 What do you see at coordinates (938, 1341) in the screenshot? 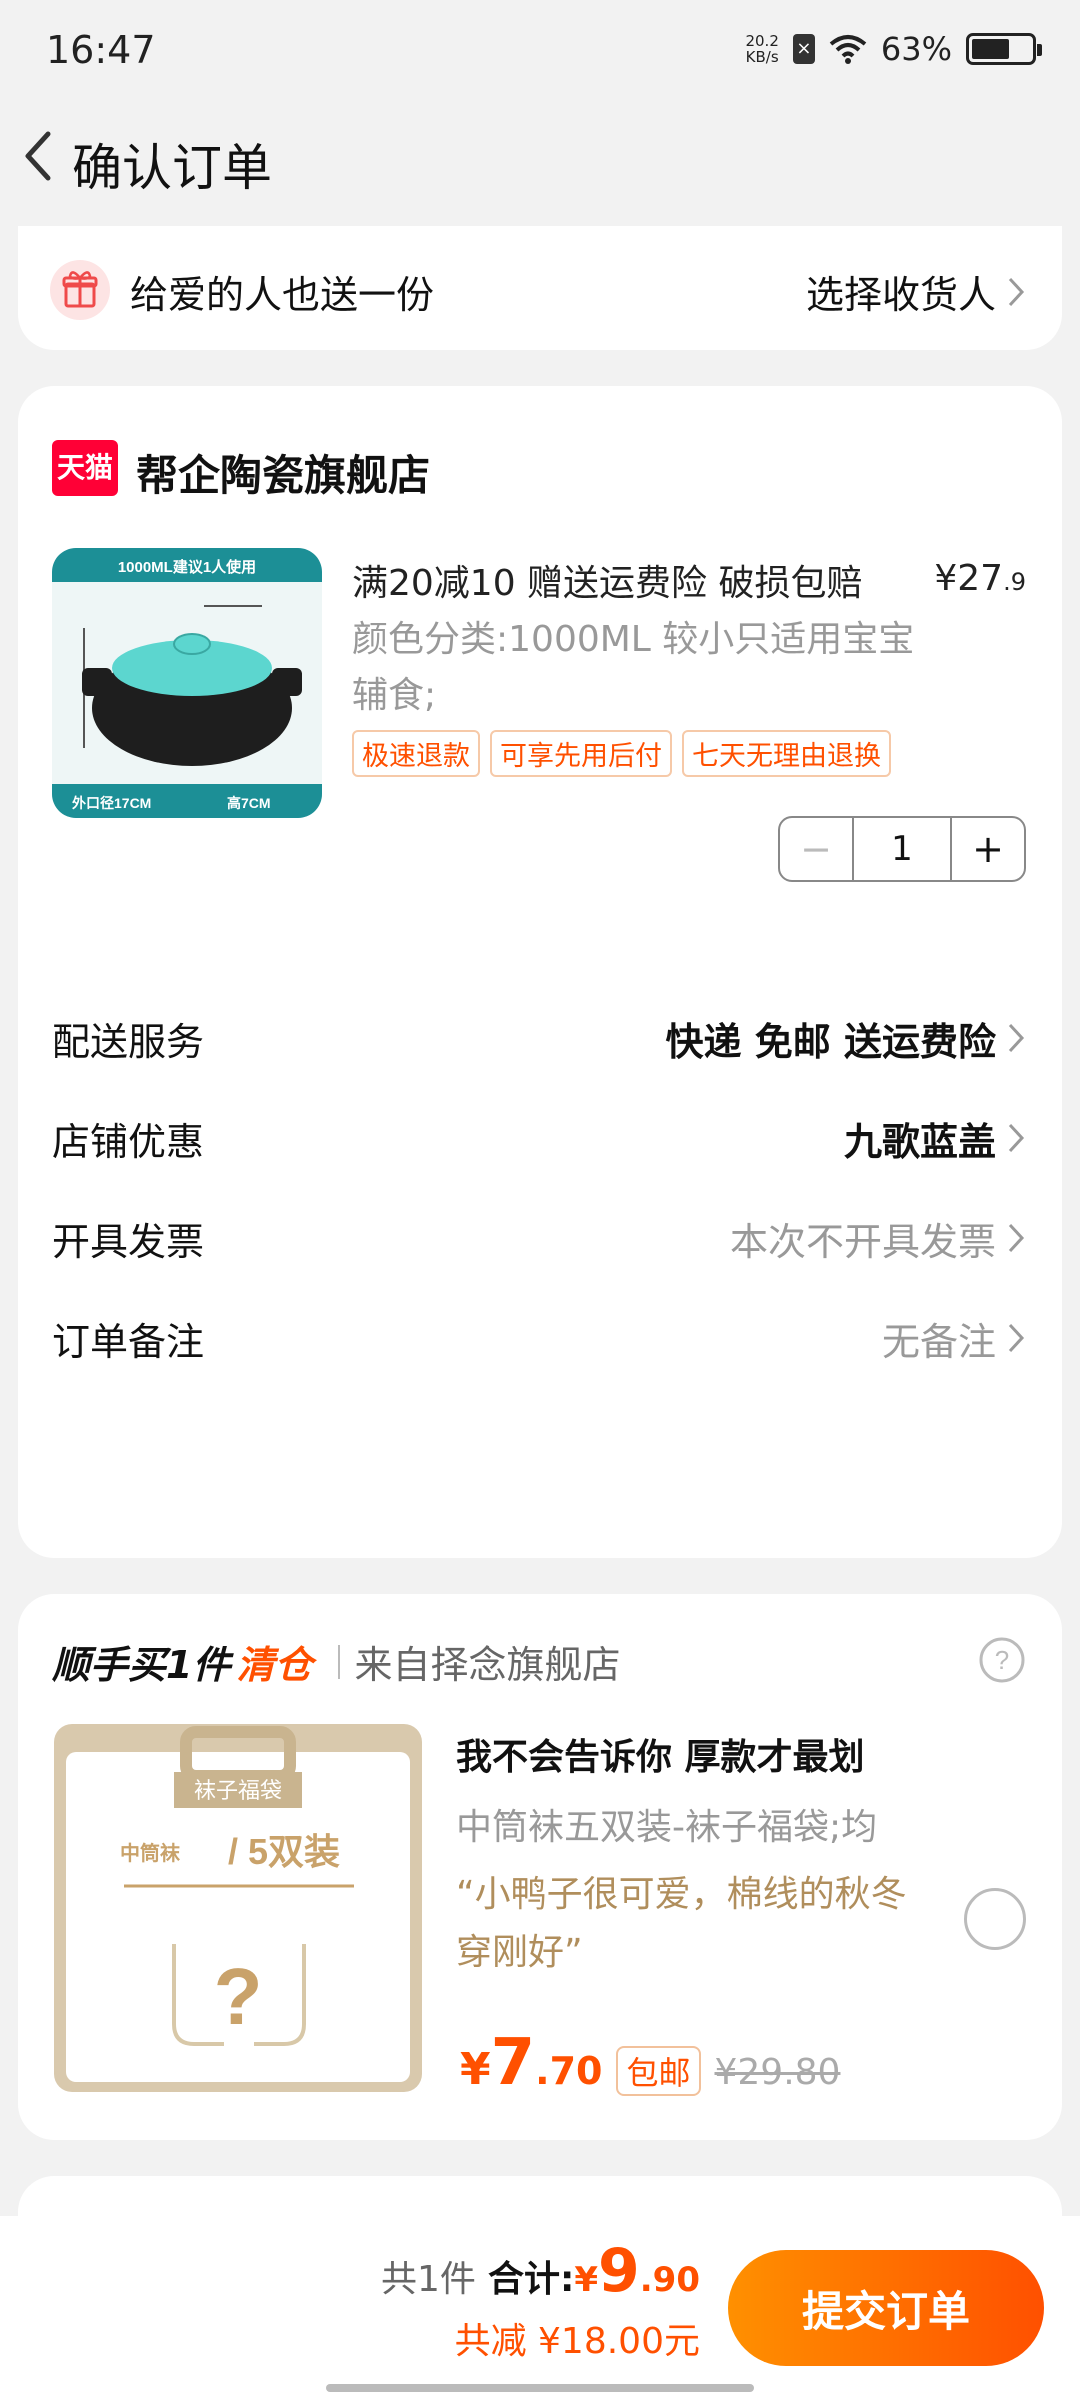
I see `order-note-value: 无备注` at bounding box center [938, 1341].